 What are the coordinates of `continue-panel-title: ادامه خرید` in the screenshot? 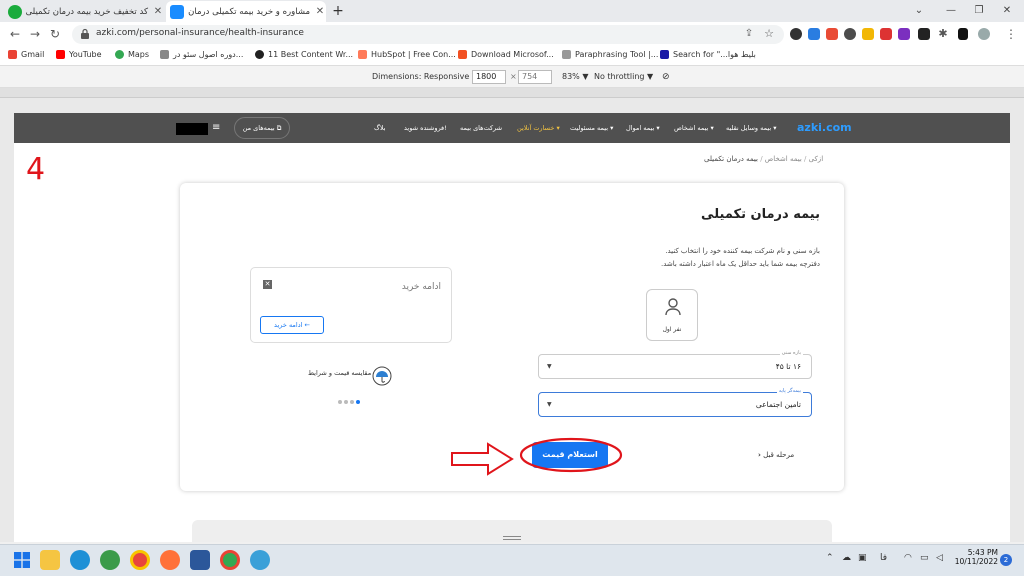 It's located at (421, 287).